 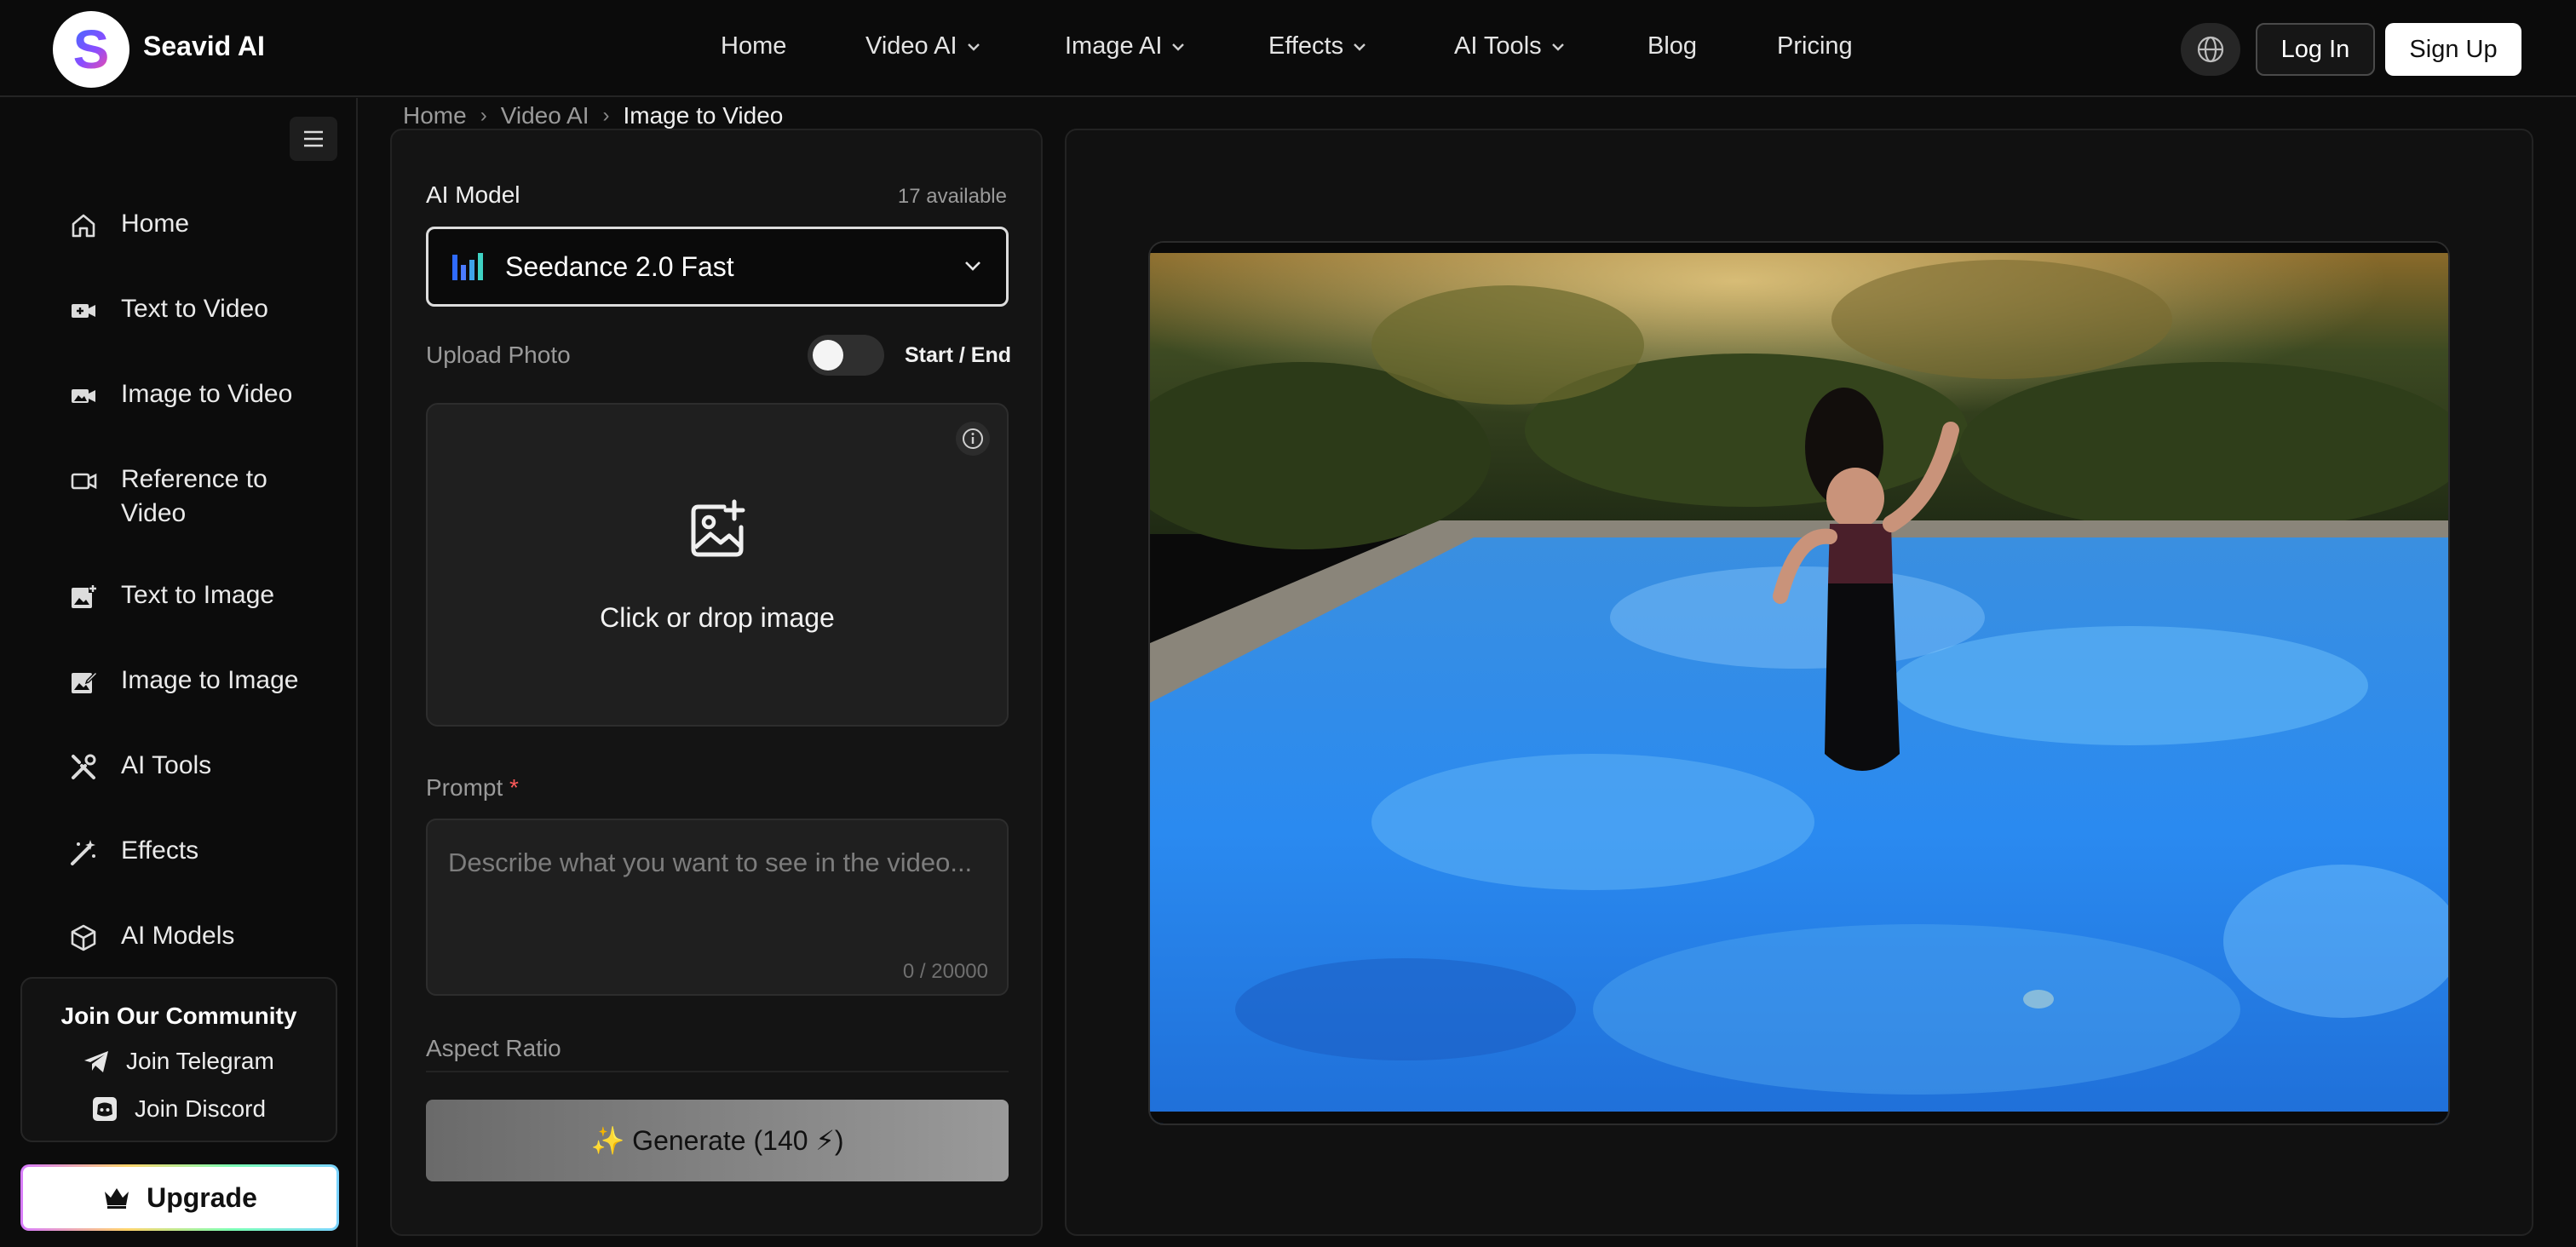 What do you see at coordinates (194, 309) in the screenshot?
I see `sidebar-item-label: Text to Video` at bounding box center [194, 309].